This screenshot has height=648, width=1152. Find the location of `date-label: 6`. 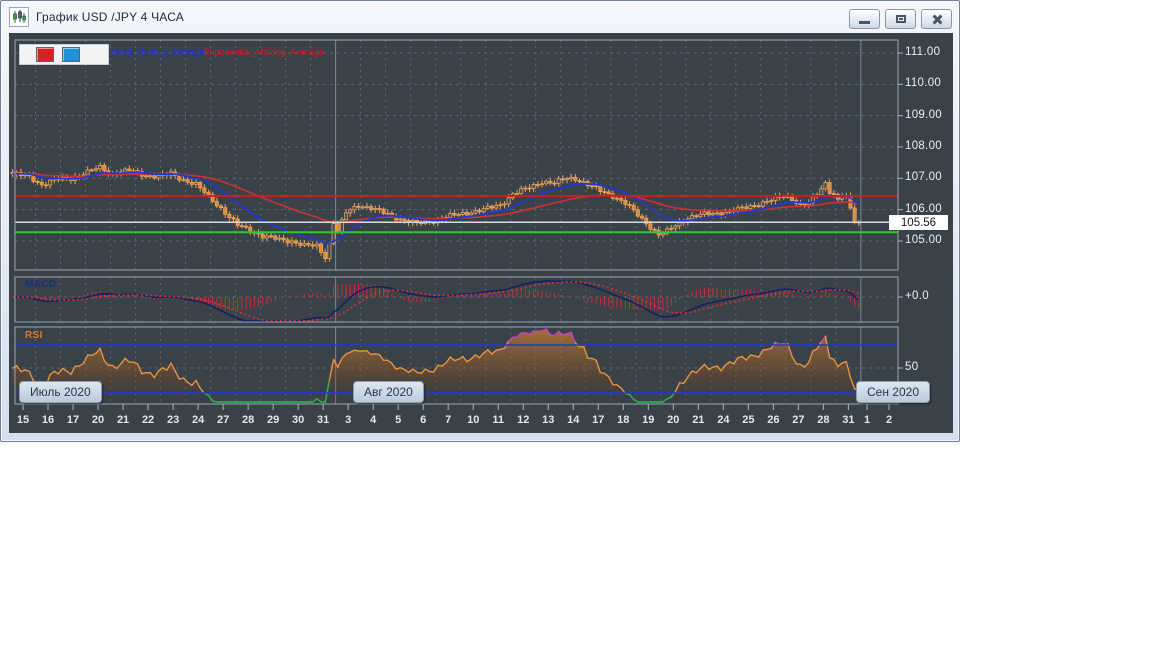

date-label: 6 is located at coordinates (423, 420).